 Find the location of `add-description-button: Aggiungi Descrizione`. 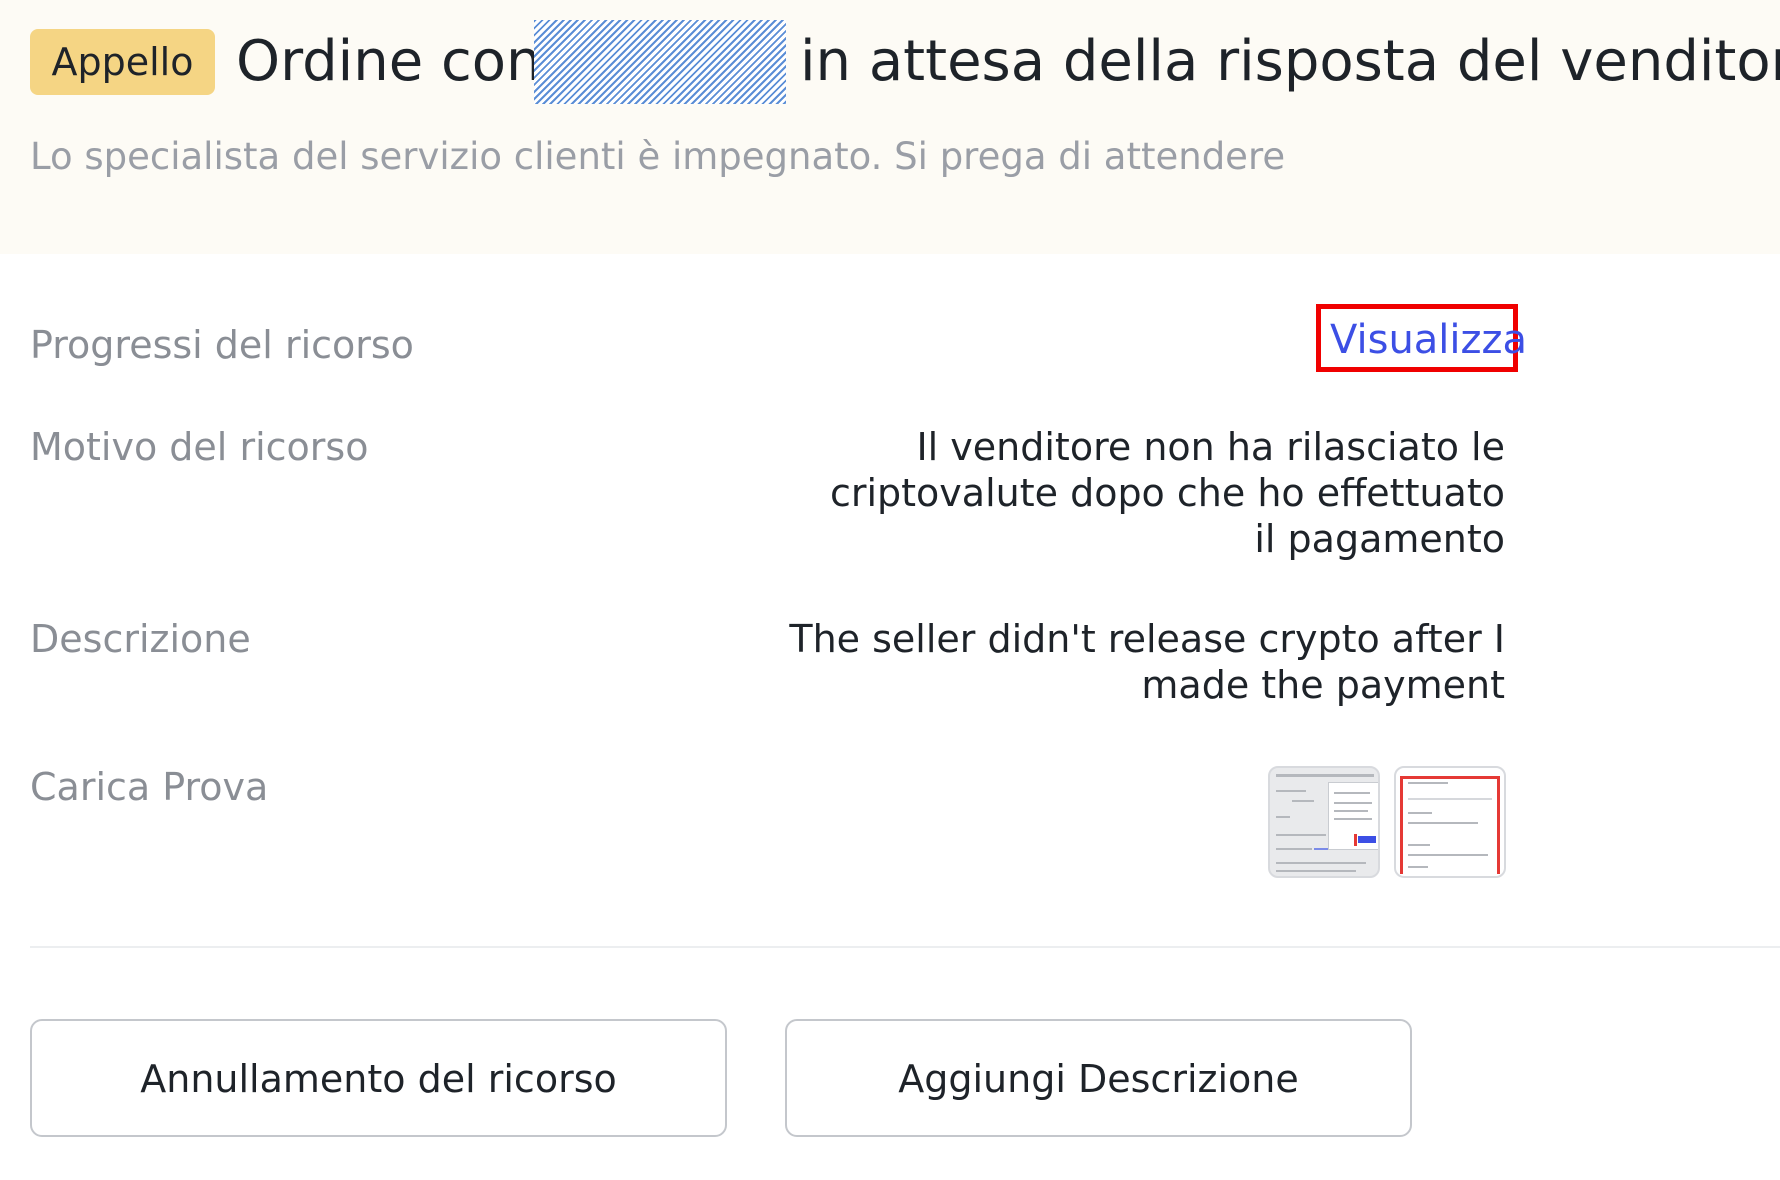

add-description-button: Aggiungi Descrizione is located at coordinates (1098, 1078).